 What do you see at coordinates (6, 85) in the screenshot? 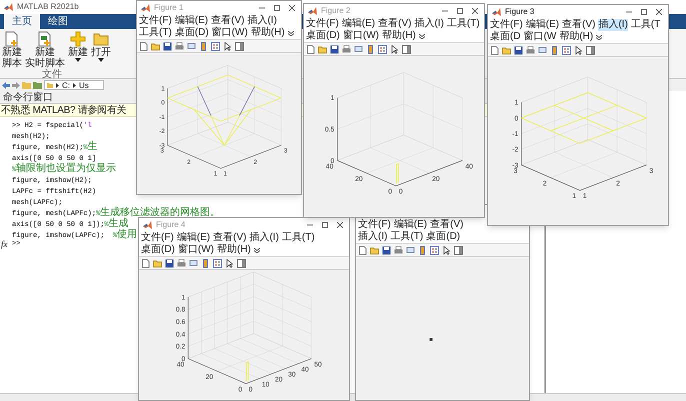
I see `back-arrow-icon` at bounding box center [6, 85].